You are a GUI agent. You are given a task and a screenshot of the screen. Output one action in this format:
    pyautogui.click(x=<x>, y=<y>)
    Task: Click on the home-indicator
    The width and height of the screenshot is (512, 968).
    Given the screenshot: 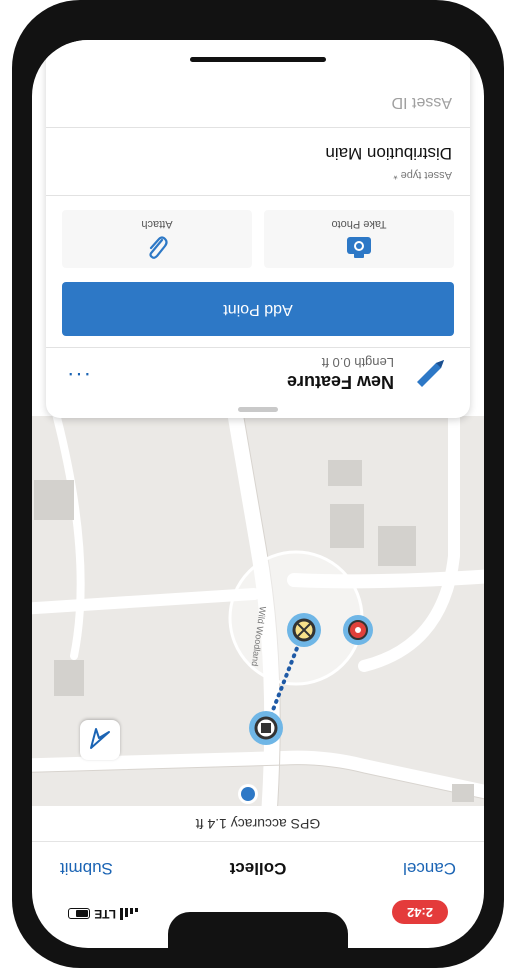 What is the action you would take?
    pyautogui.click(x=258, y=59)
    